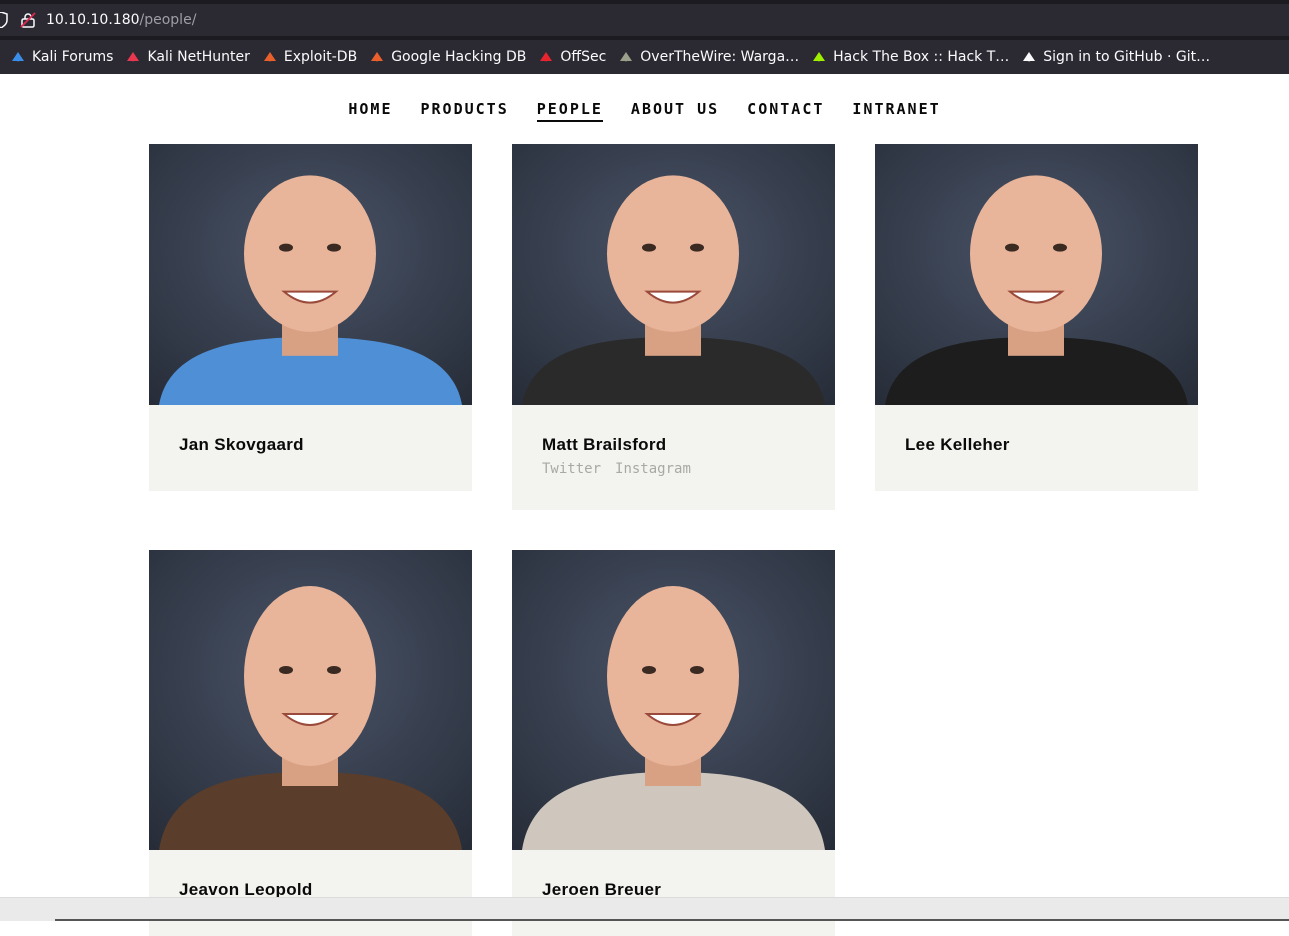 This screenshot has width=1289, height=936. Describe the element at coordinates (1036, 448) in the screenshot. I see `person-info: Lee Kelleher` at that location.